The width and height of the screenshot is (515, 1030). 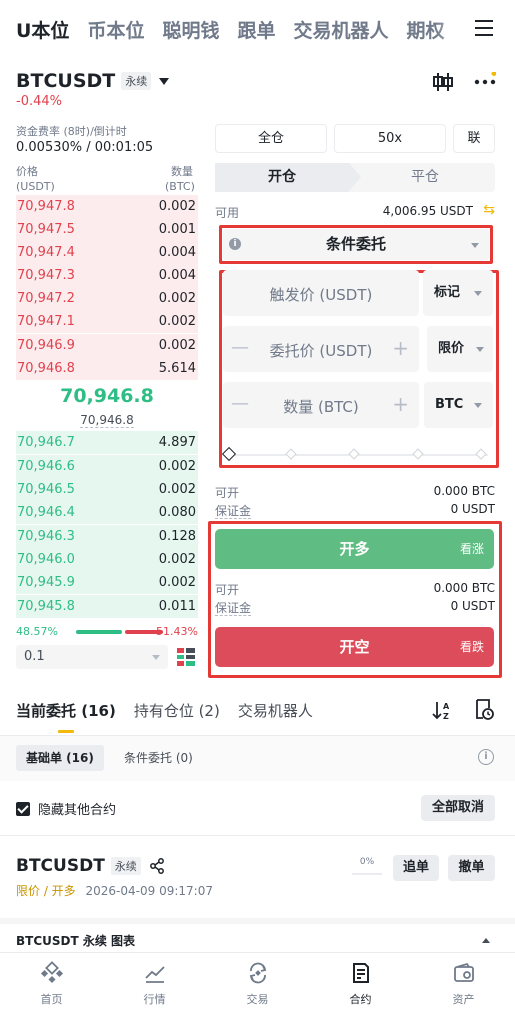 I want to click on nav-trade: 交易, so click(x=257, y=984).